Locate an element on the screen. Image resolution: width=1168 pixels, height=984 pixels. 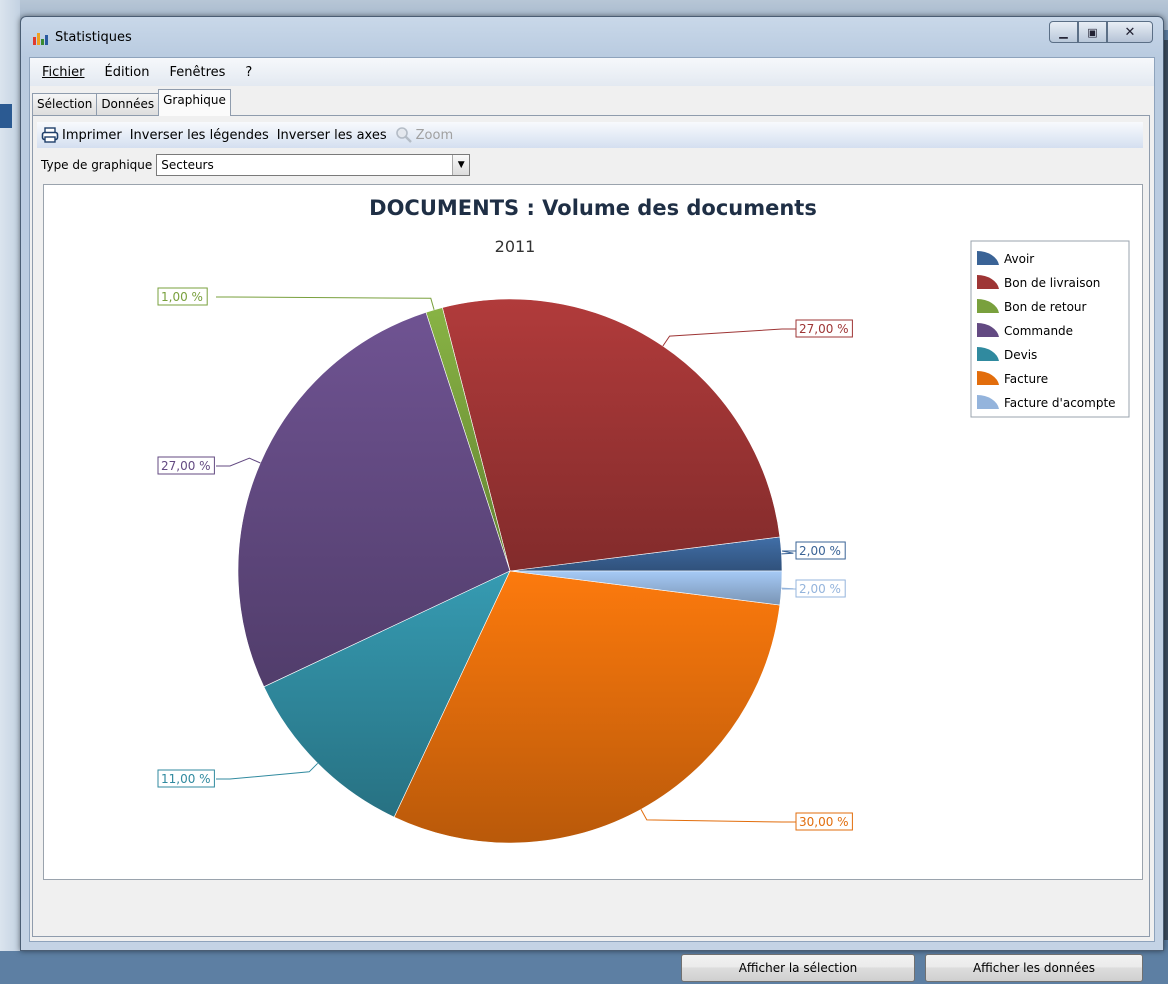
show-data-button: Afficher les données is located at coordinates (1034, 968).